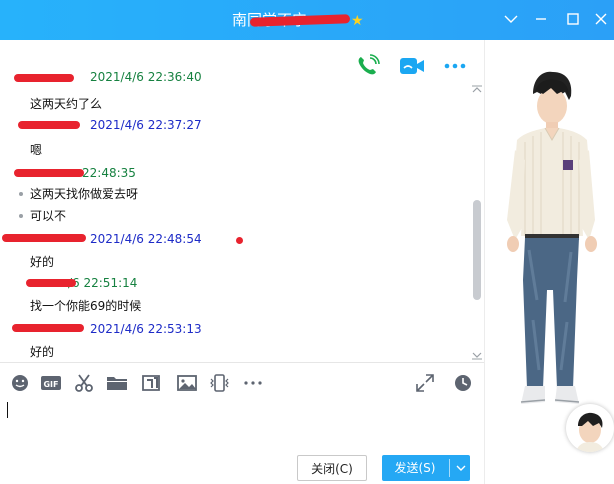  Describe the element at coordinates (20, 383) in the screenshot. I see `emoji-icon` at that location.